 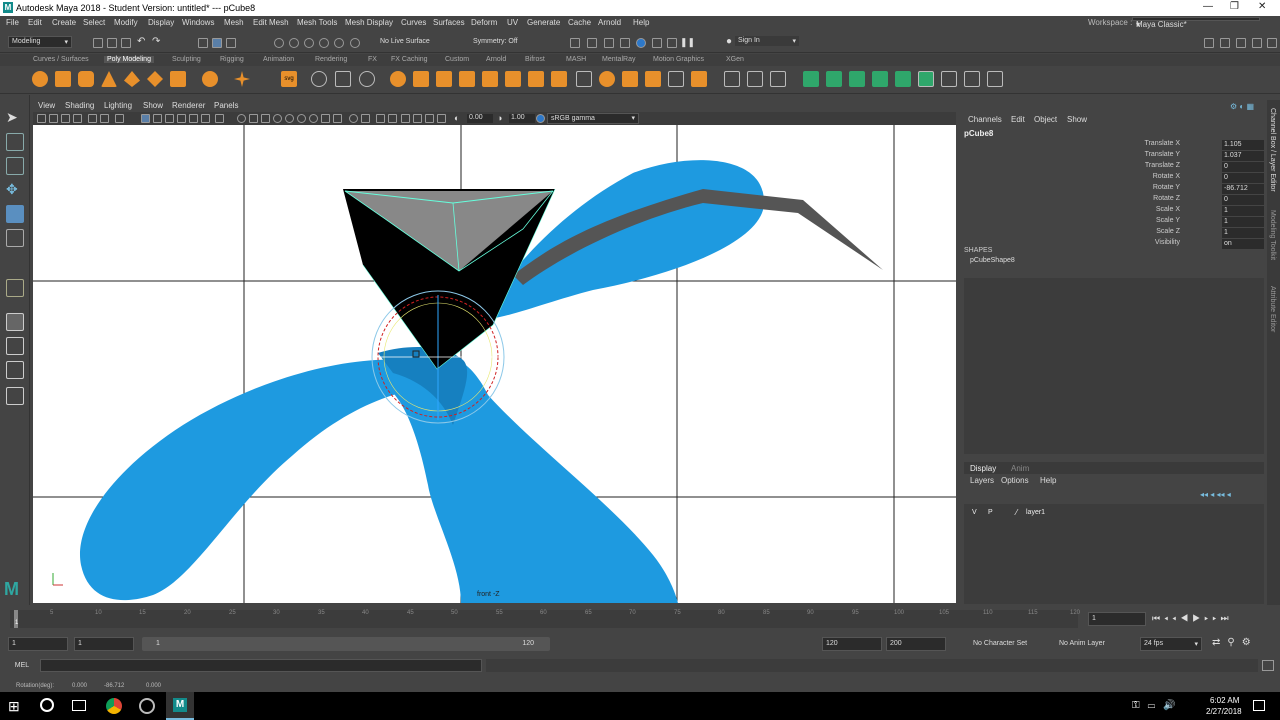 What do you see at coordinates (141, 41) in the screenshot?
I see `undo-icon: ↶` at bounding box center [141, 41].